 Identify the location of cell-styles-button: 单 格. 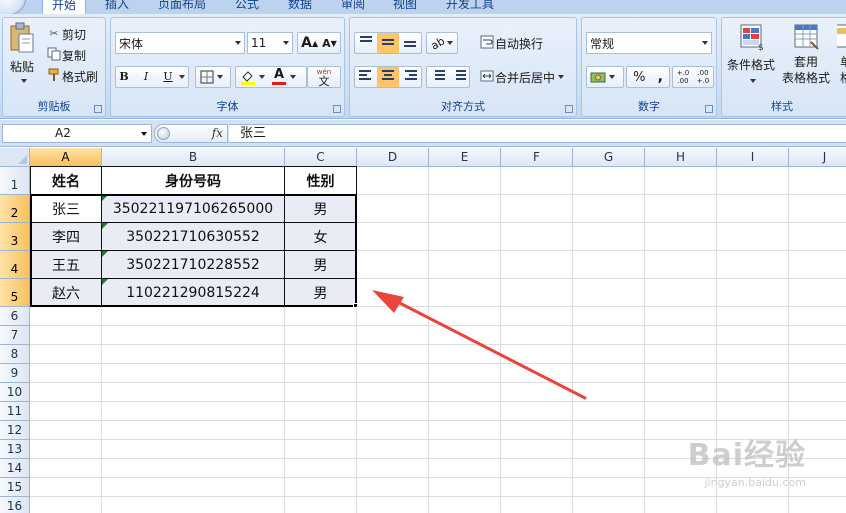
(841, 57).